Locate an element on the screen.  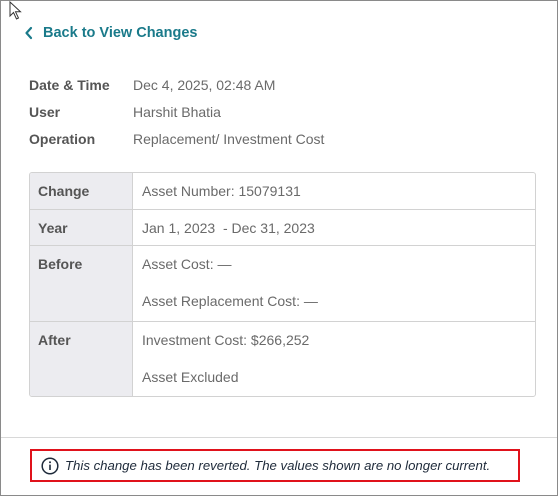
table-row-change: Change Asset Number: 15079131 is located at coordinates (282, 191).